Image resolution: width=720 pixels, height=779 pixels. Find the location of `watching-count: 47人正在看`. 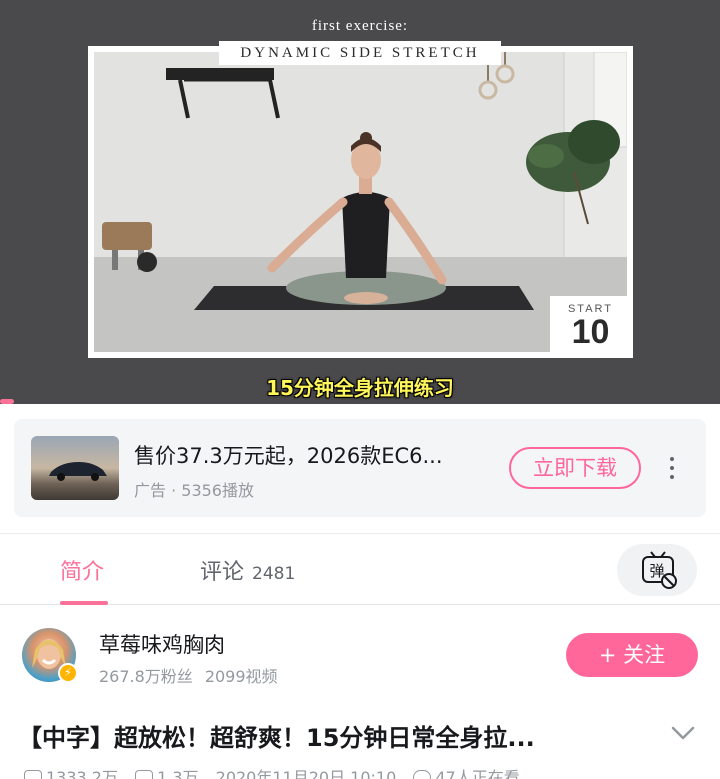

watching-count: 47人正在看 is located at coordinates (477, 773).